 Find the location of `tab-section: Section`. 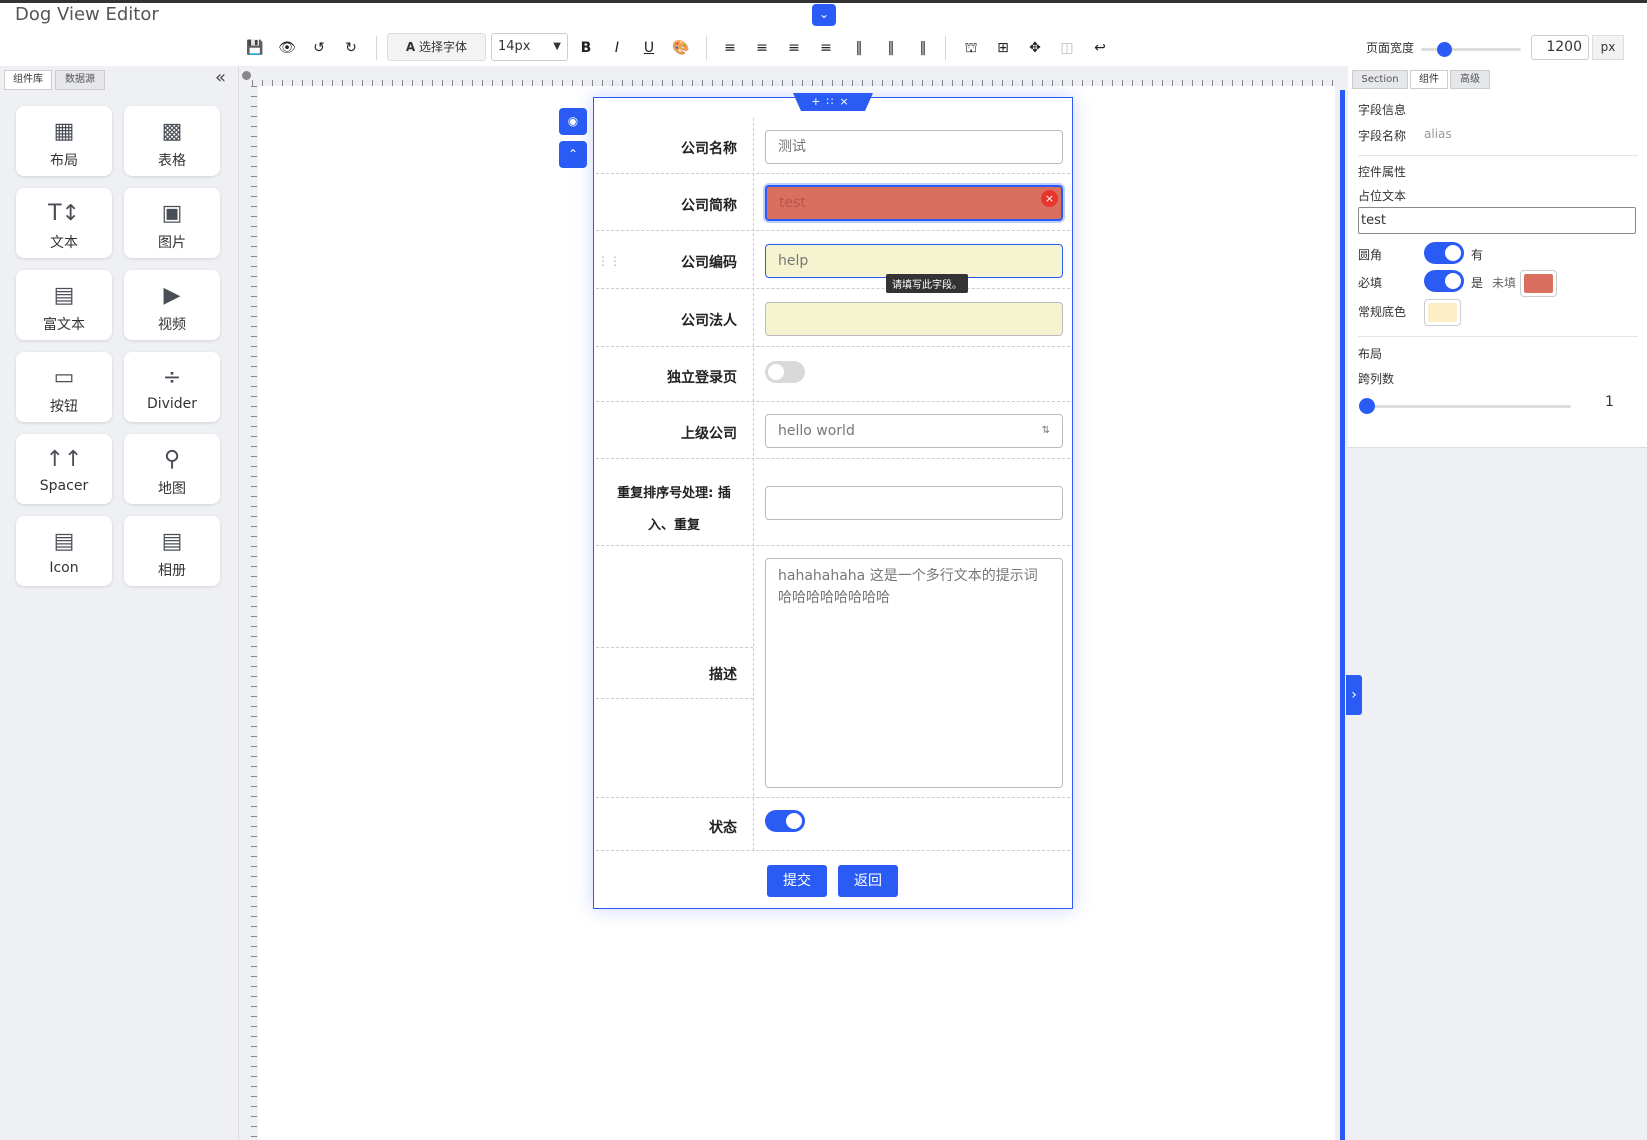

tab-section: Section is located at coordinates (1380, 79).